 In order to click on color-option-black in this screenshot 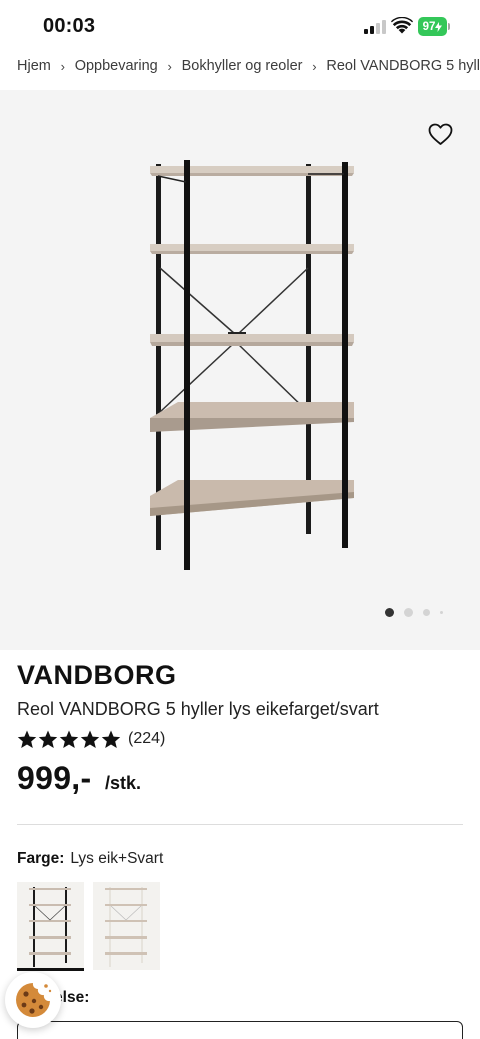, I will do `click(50, 926)`.